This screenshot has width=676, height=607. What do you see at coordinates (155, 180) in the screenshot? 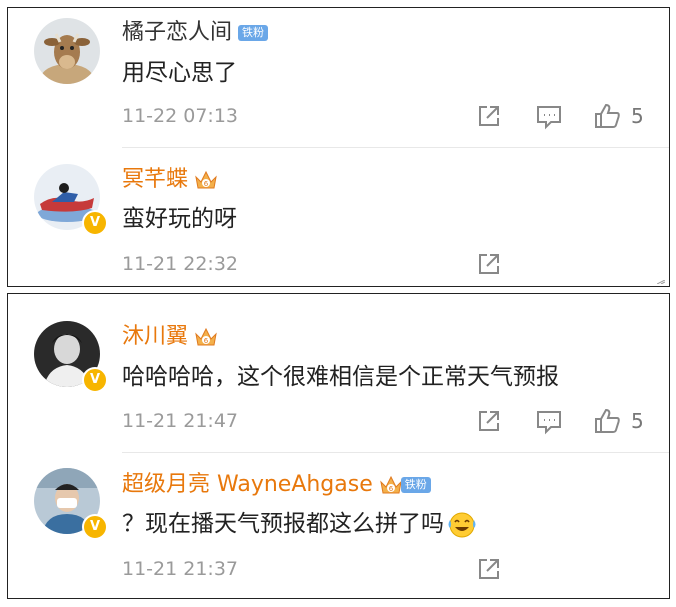
I see `username: 冥芊蝶` at bounding box center [155, 180].